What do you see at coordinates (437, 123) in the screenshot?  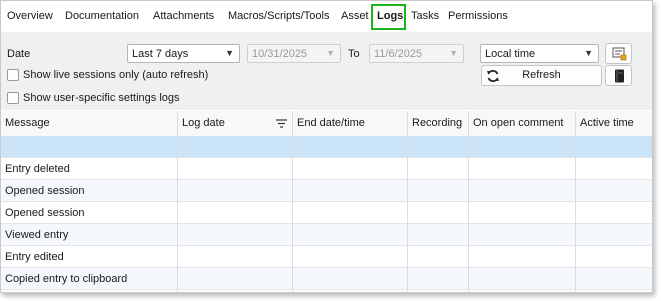 I see `column-header-recording: Recording` at bounding box center [437, 123].